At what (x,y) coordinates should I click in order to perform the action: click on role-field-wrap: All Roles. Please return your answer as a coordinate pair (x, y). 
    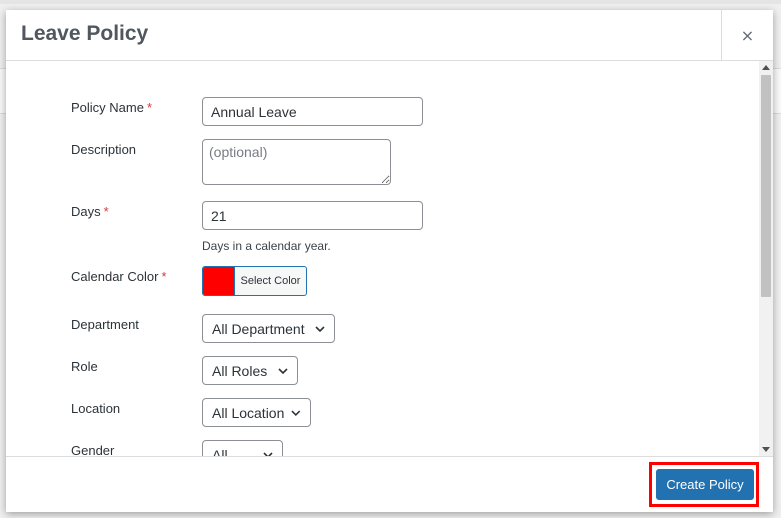
    Looking at the image, I should click on (250, 370).